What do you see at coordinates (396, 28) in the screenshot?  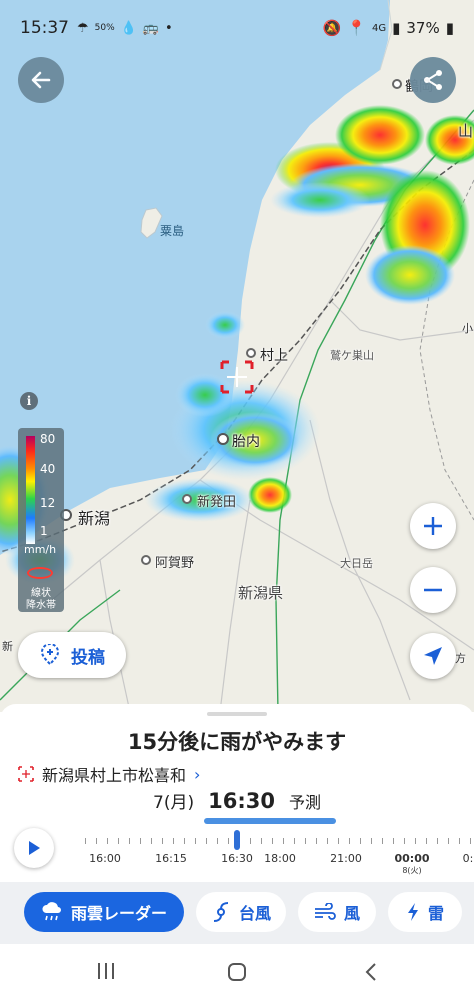 I see `signal-icon: ▮` at bounding box center [396, 28].